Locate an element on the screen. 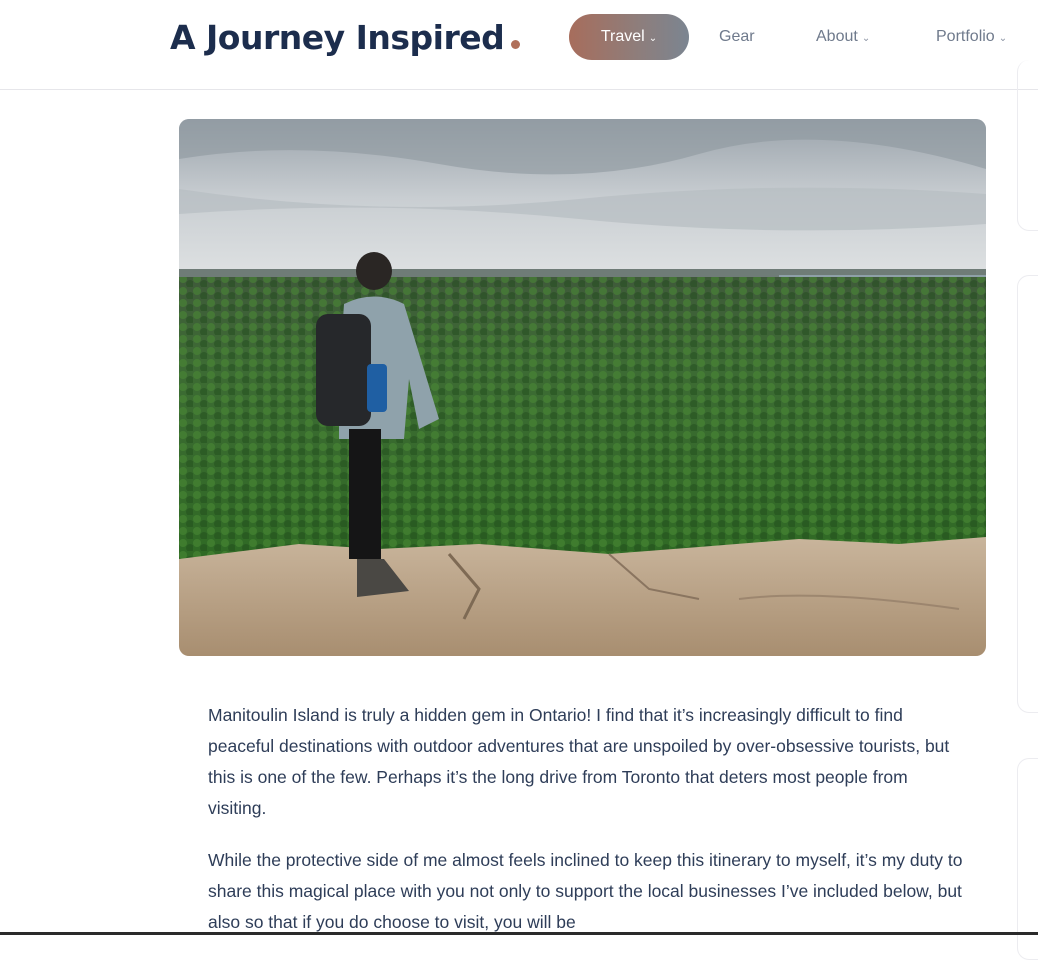 This screenshot has width=1038, height=960. nav-portfolio: Portfolio ⌄ is located at coordinates (971, 37).